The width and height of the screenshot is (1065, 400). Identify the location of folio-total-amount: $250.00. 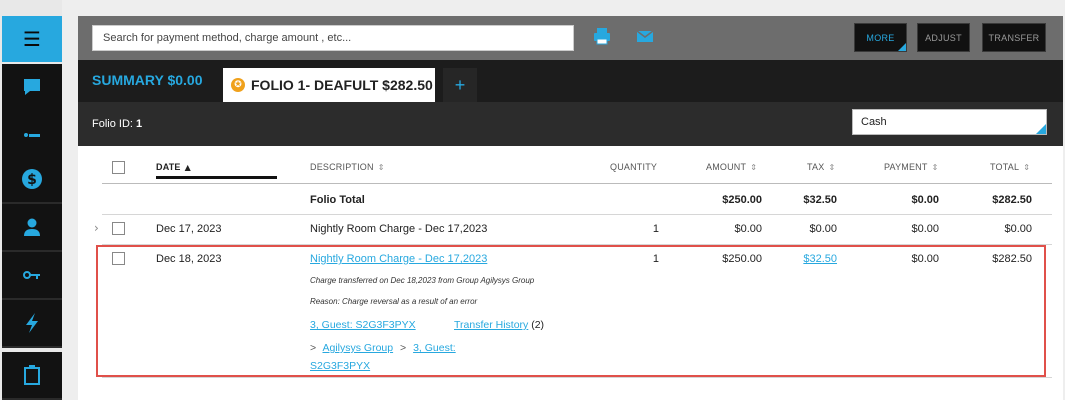
(742, 200).